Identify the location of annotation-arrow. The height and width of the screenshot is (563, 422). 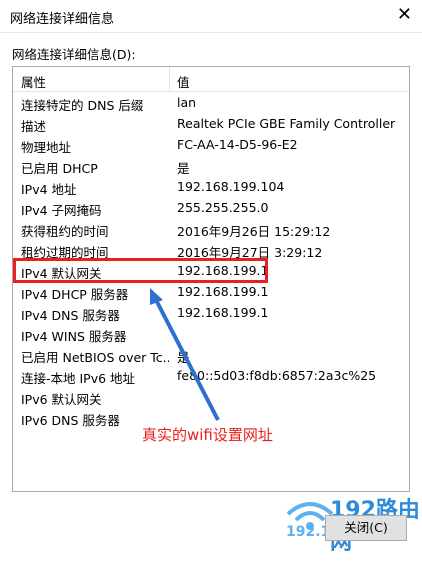
(185, 354).